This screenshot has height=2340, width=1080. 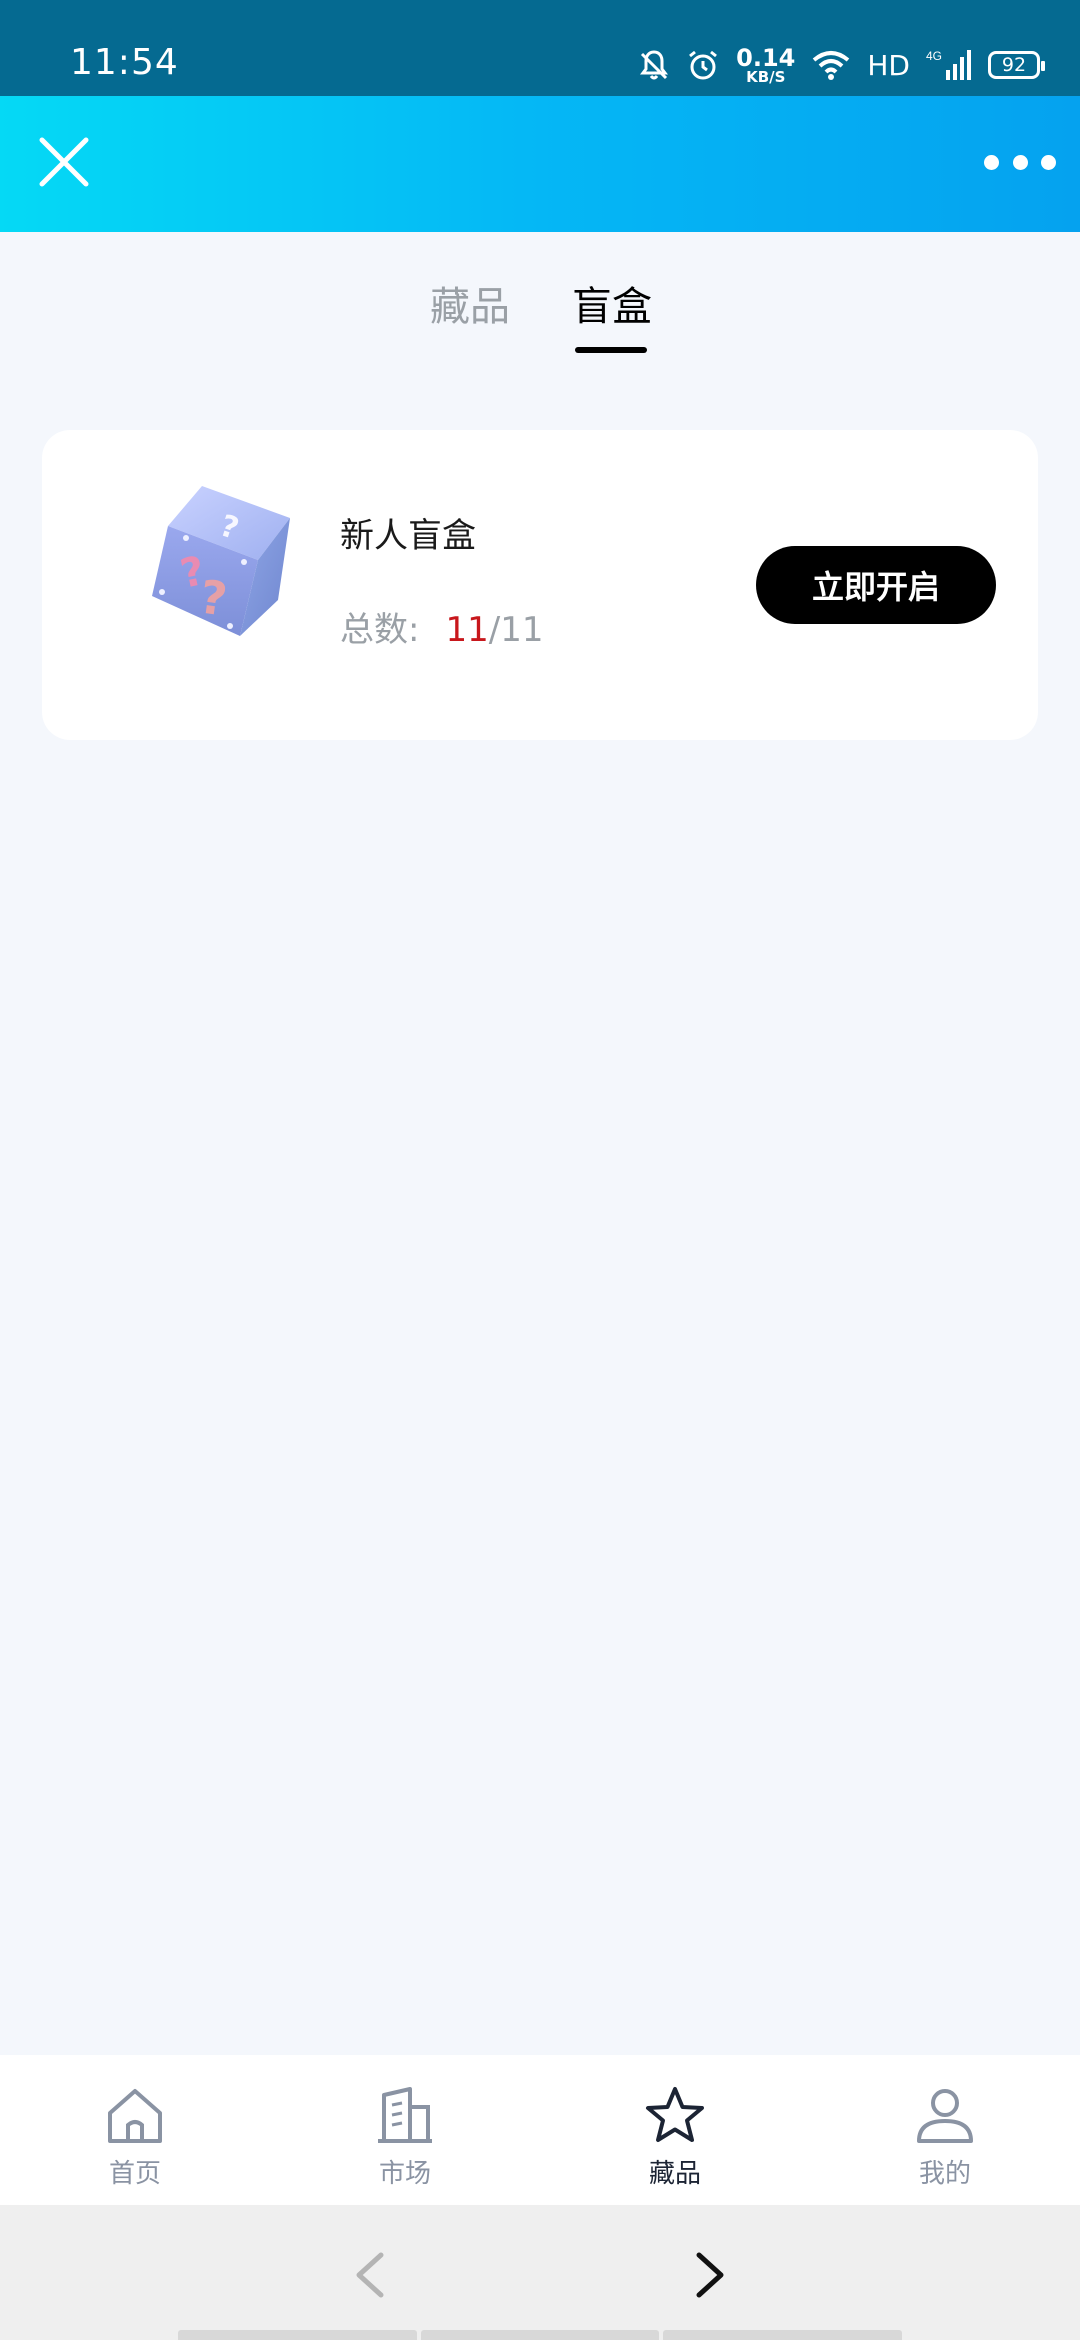 I want to click on open-now-button: 立即开启, so click(x=876, y=585).